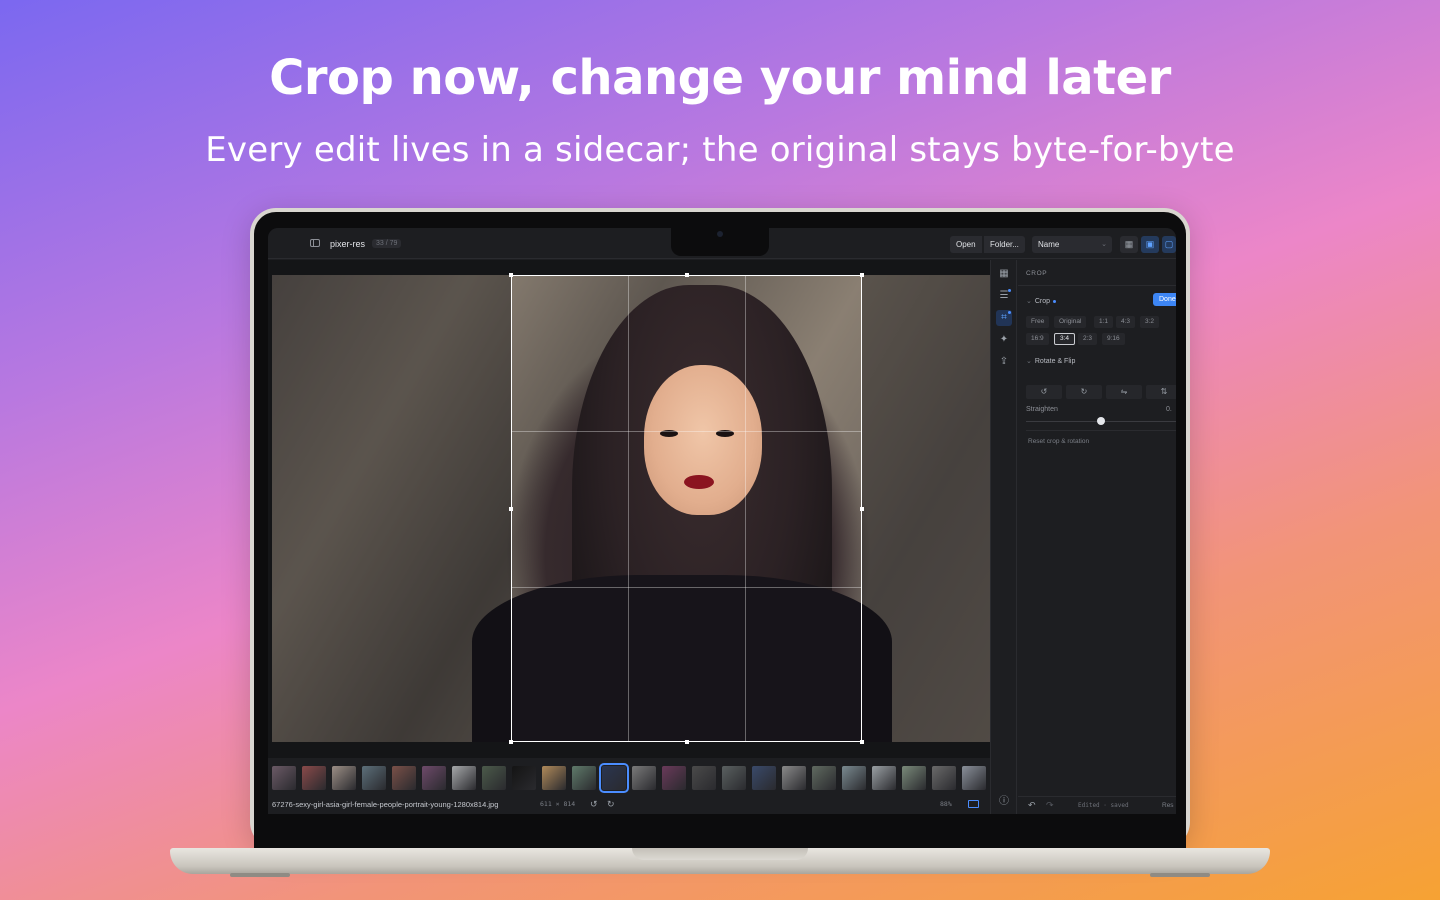 The height and width of the screenshot is (900, 1440). Describe the element at coordinates (1113, 339) in the screenshot. I see `ratio-9-16: 9:16` at that location.